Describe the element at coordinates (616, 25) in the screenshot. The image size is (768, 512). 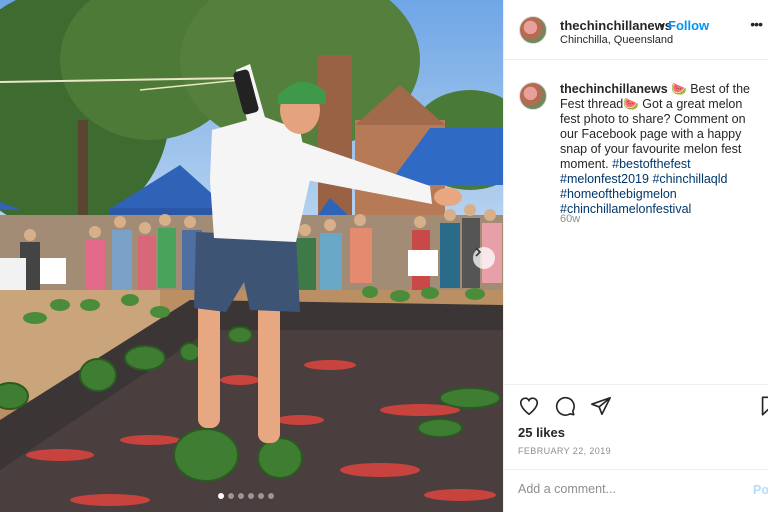
I see `header-username: thechinchillanews` at that location.